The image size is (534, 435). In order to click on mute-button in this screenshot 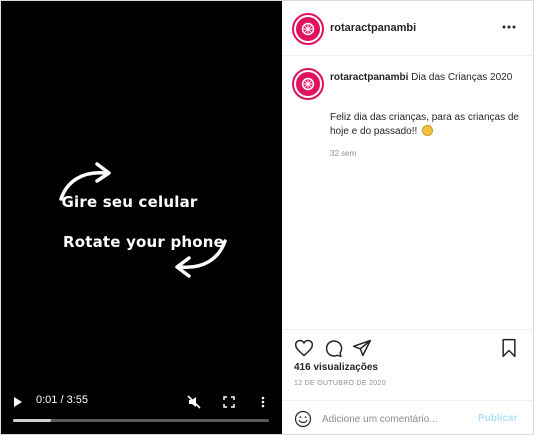, I will do `click(194, 402)`.